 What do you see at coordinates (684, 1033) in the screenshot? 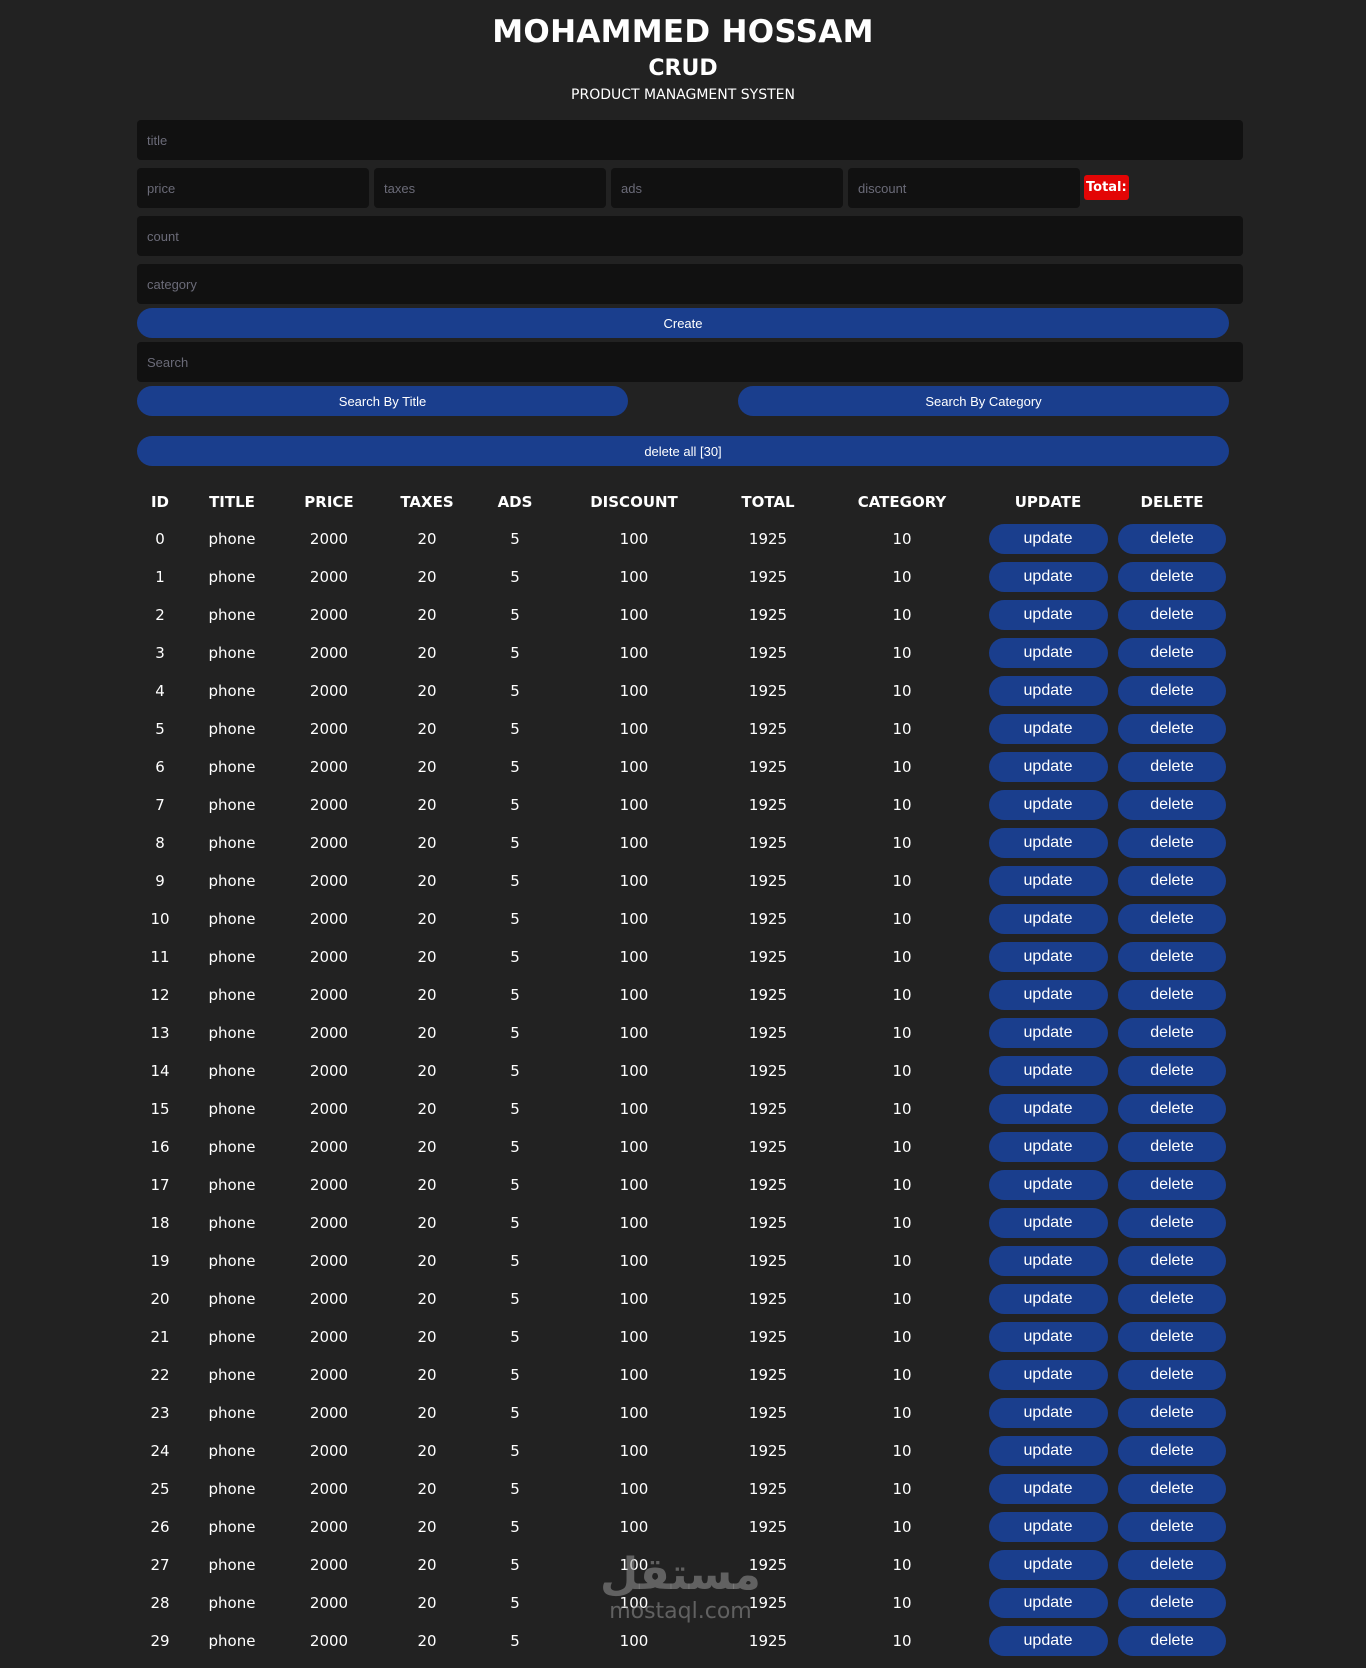
I see `table-row: 13 phone 2000 20 5 100 1925 10 update delete` at bounding box center [684, 1033].